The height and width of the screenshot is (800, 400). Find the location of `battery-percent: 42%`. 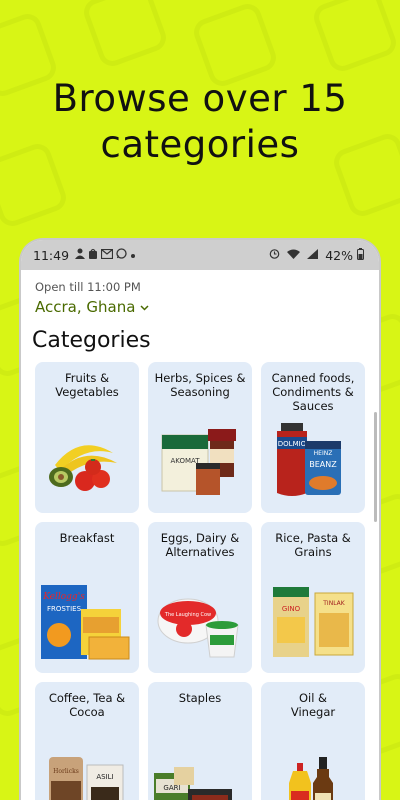

battery-percent: 42% is located at coordinates (339, 255).